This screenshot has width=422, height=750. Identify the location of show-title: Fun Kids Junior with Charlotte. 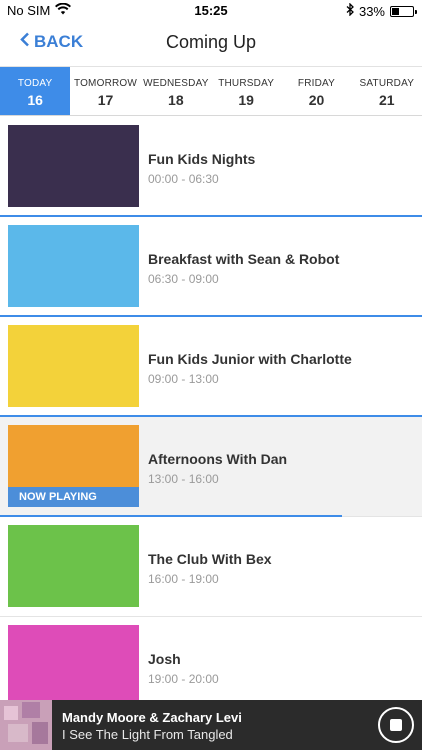
(250, 359).